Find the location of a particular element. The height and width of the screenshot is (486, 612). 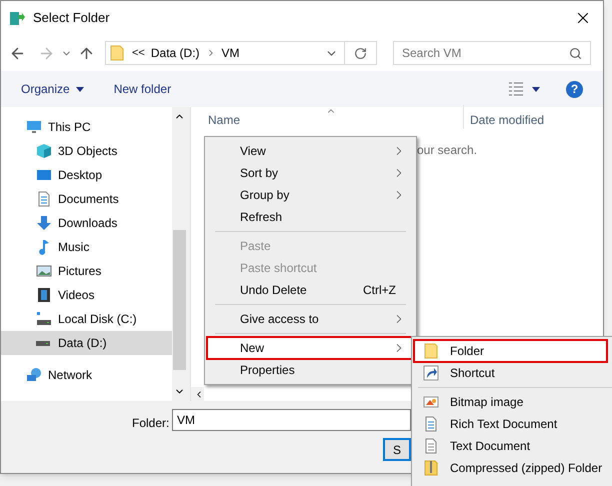

column-header: Name is located at coordinates (327, 120).